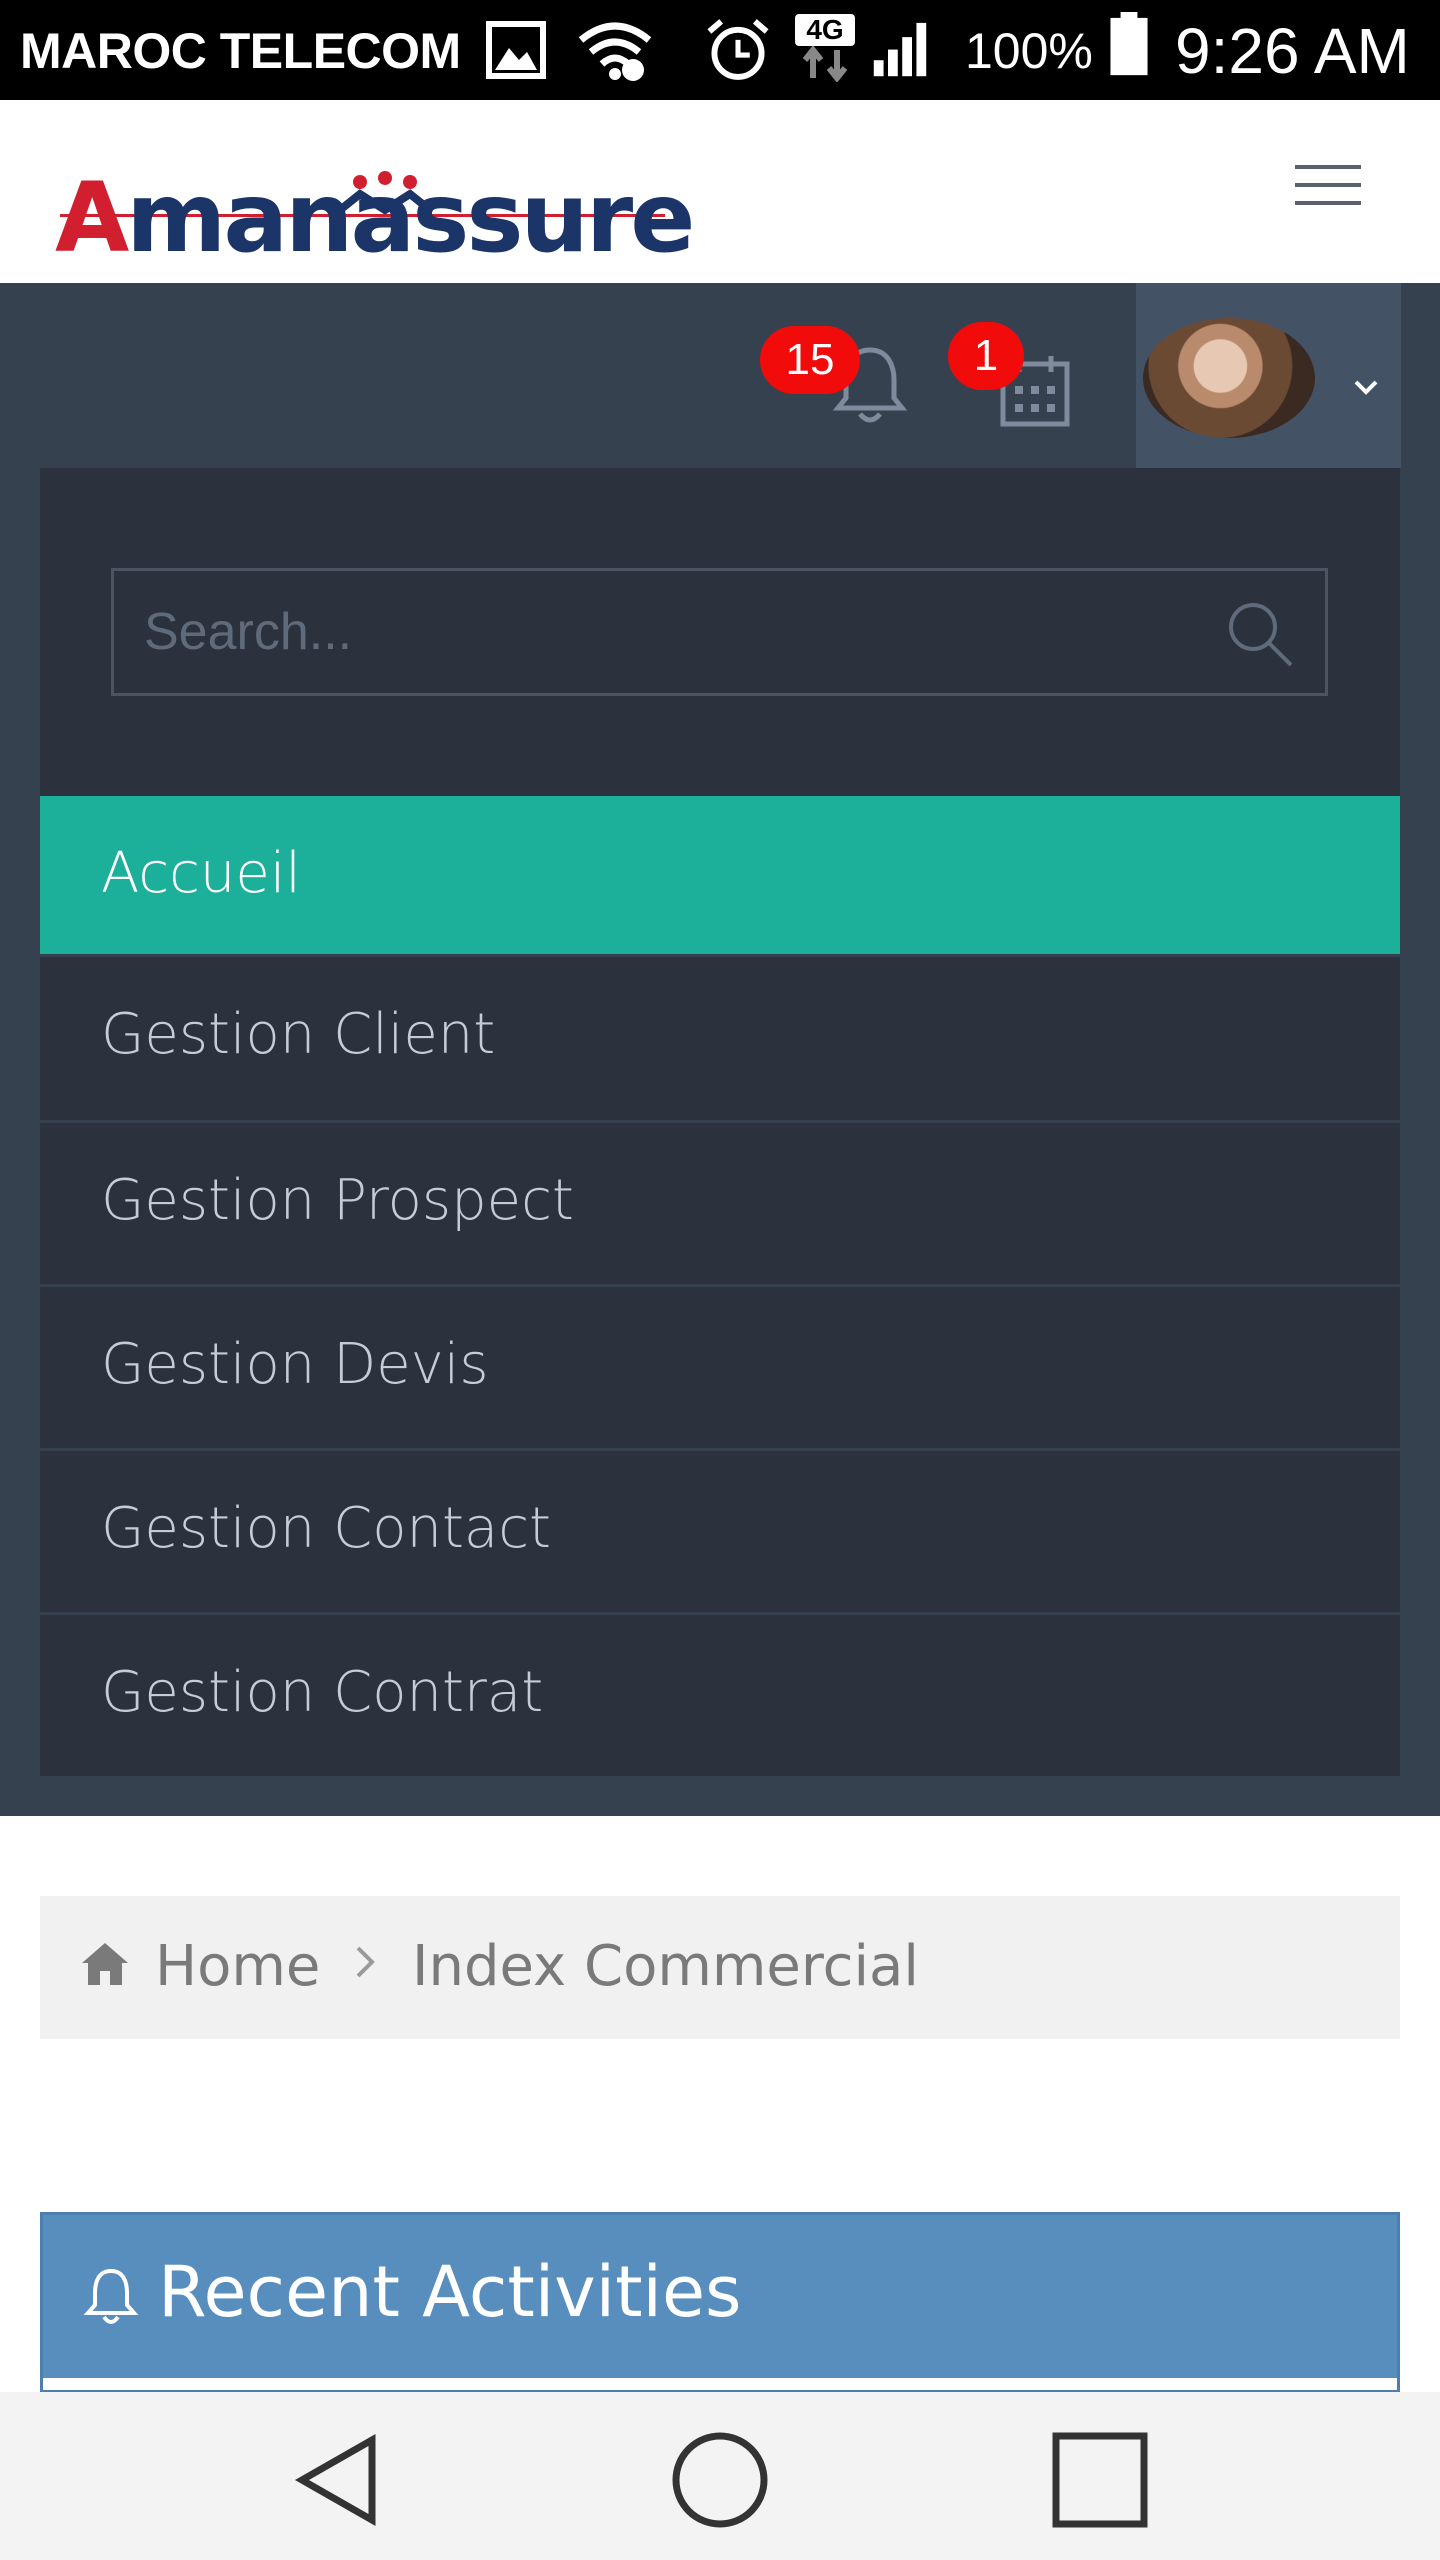  Describe the element at coordinates (720, 191) in the screenshot. I see `app-header: Amanassure` at that location.